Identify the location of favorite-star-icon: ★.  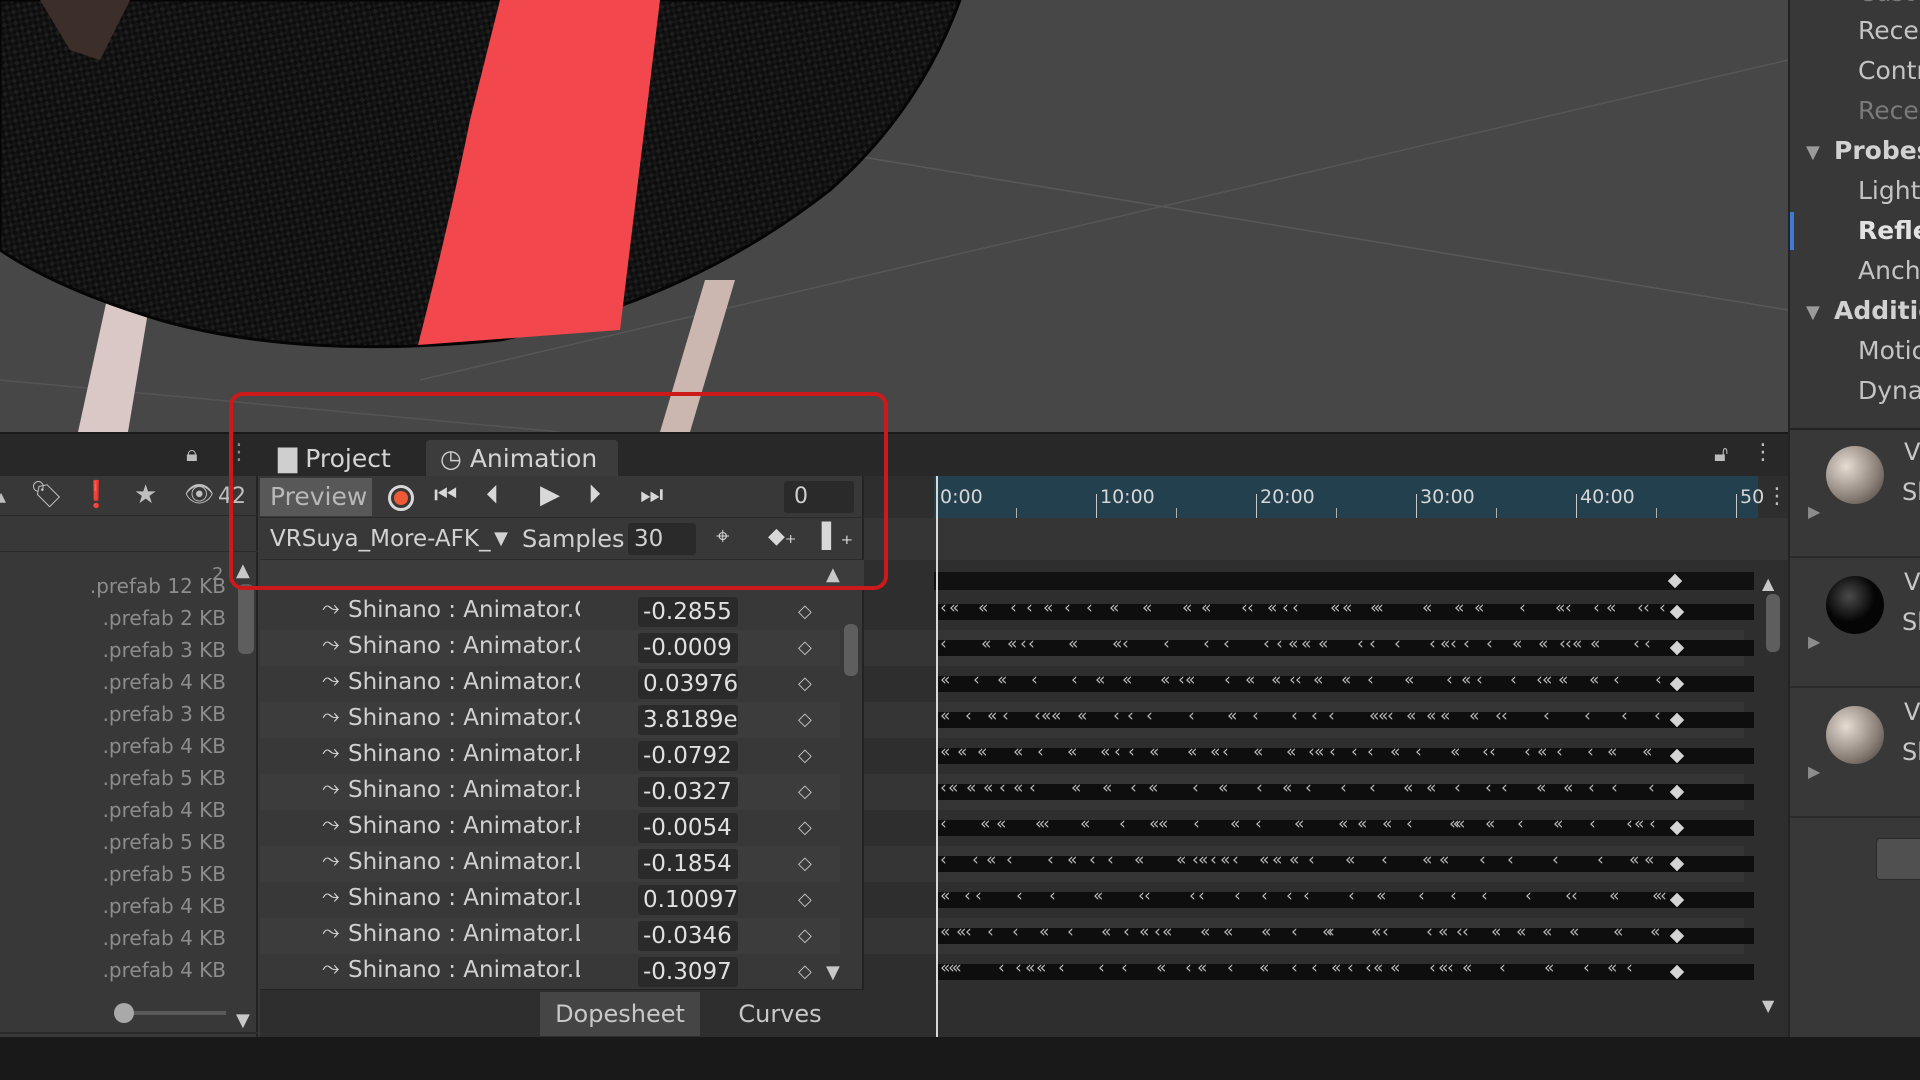
(145, 495).